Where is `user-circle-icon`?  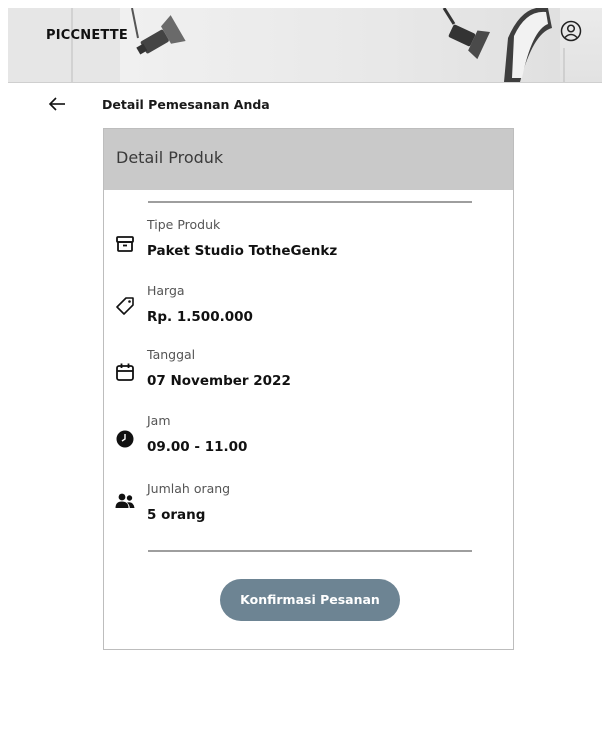
user-circle-icon is located at coordinates (571, 31).